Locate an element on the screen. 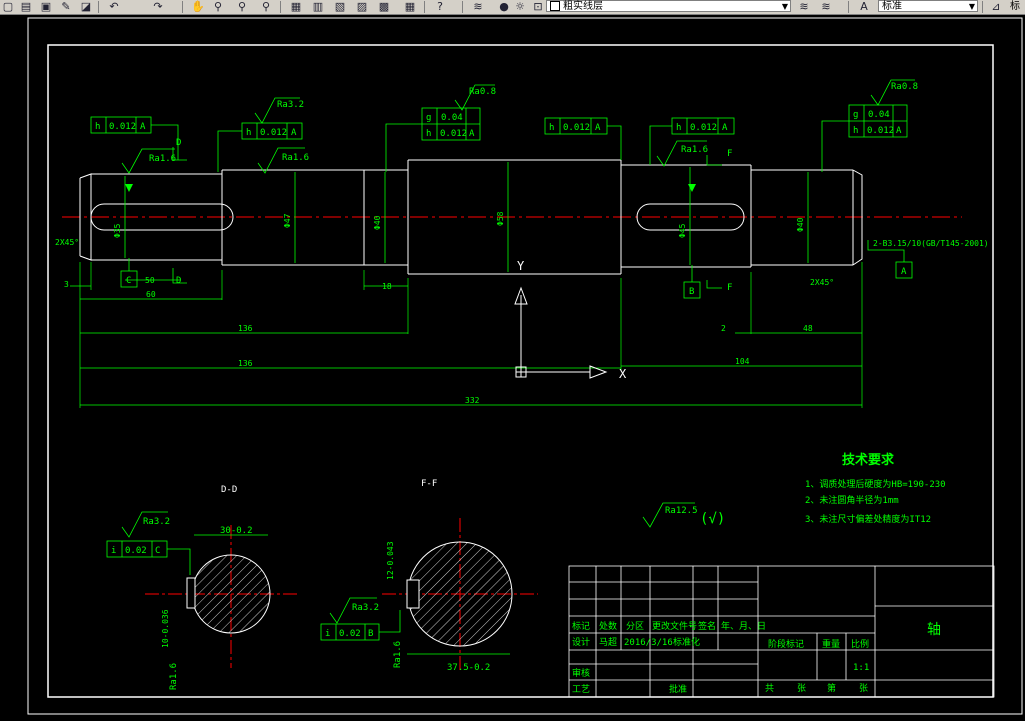  text-style-dropdown: 标准 ▼ is located at coordinates (928, 6).